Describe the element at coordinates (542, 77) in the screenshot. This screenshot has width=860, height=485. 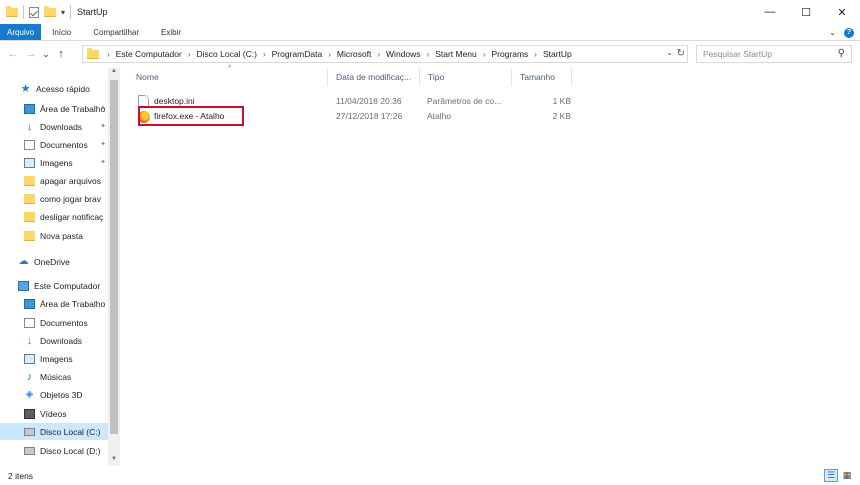
I see `column-header-size: Tamanho` at that location.